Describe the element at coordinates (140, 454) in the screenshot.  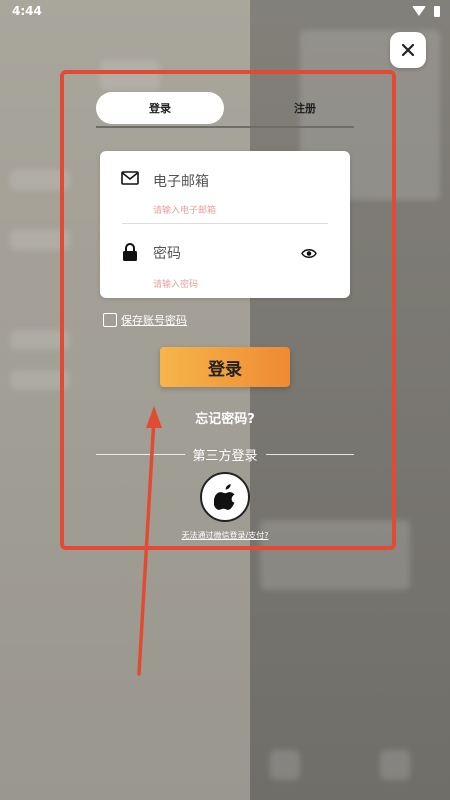
I see `divider-line-left` at that location.